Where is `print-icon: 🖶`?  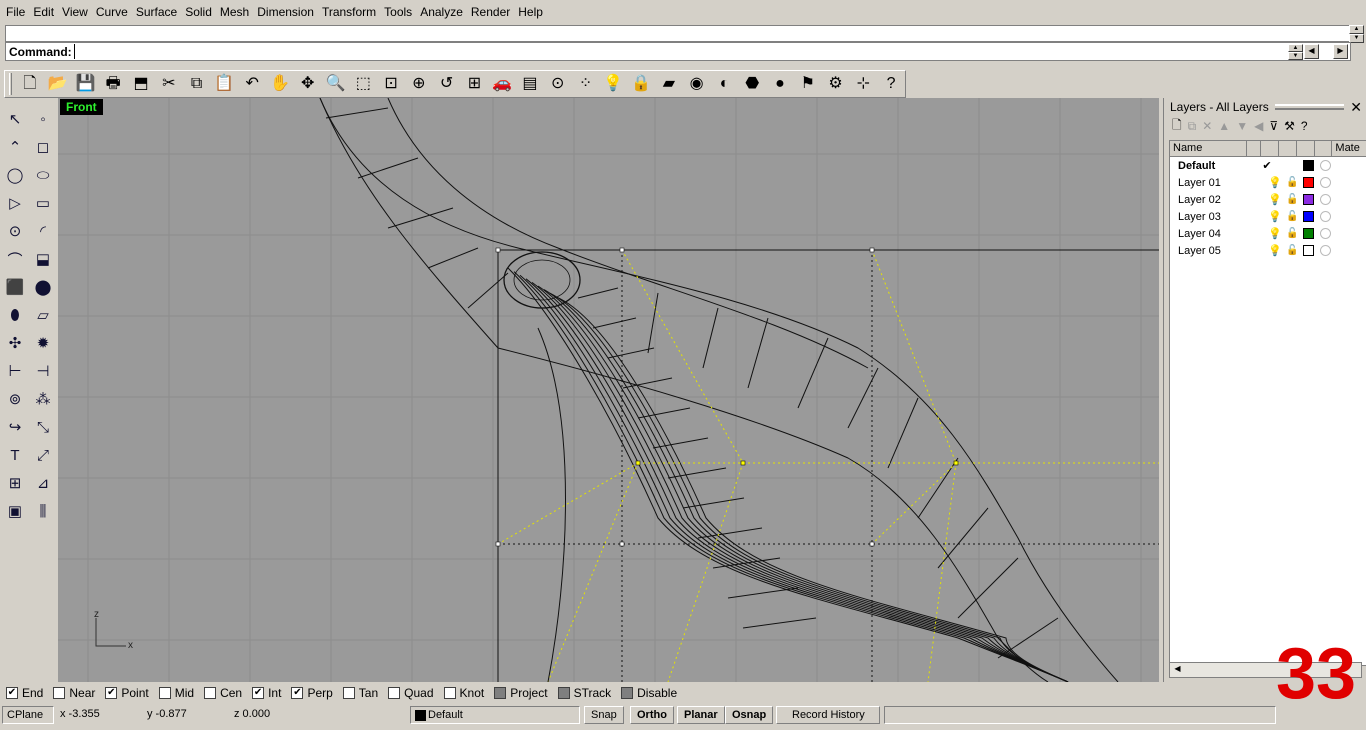 print-icon: 🖶 is located at coordinates (113, 84).